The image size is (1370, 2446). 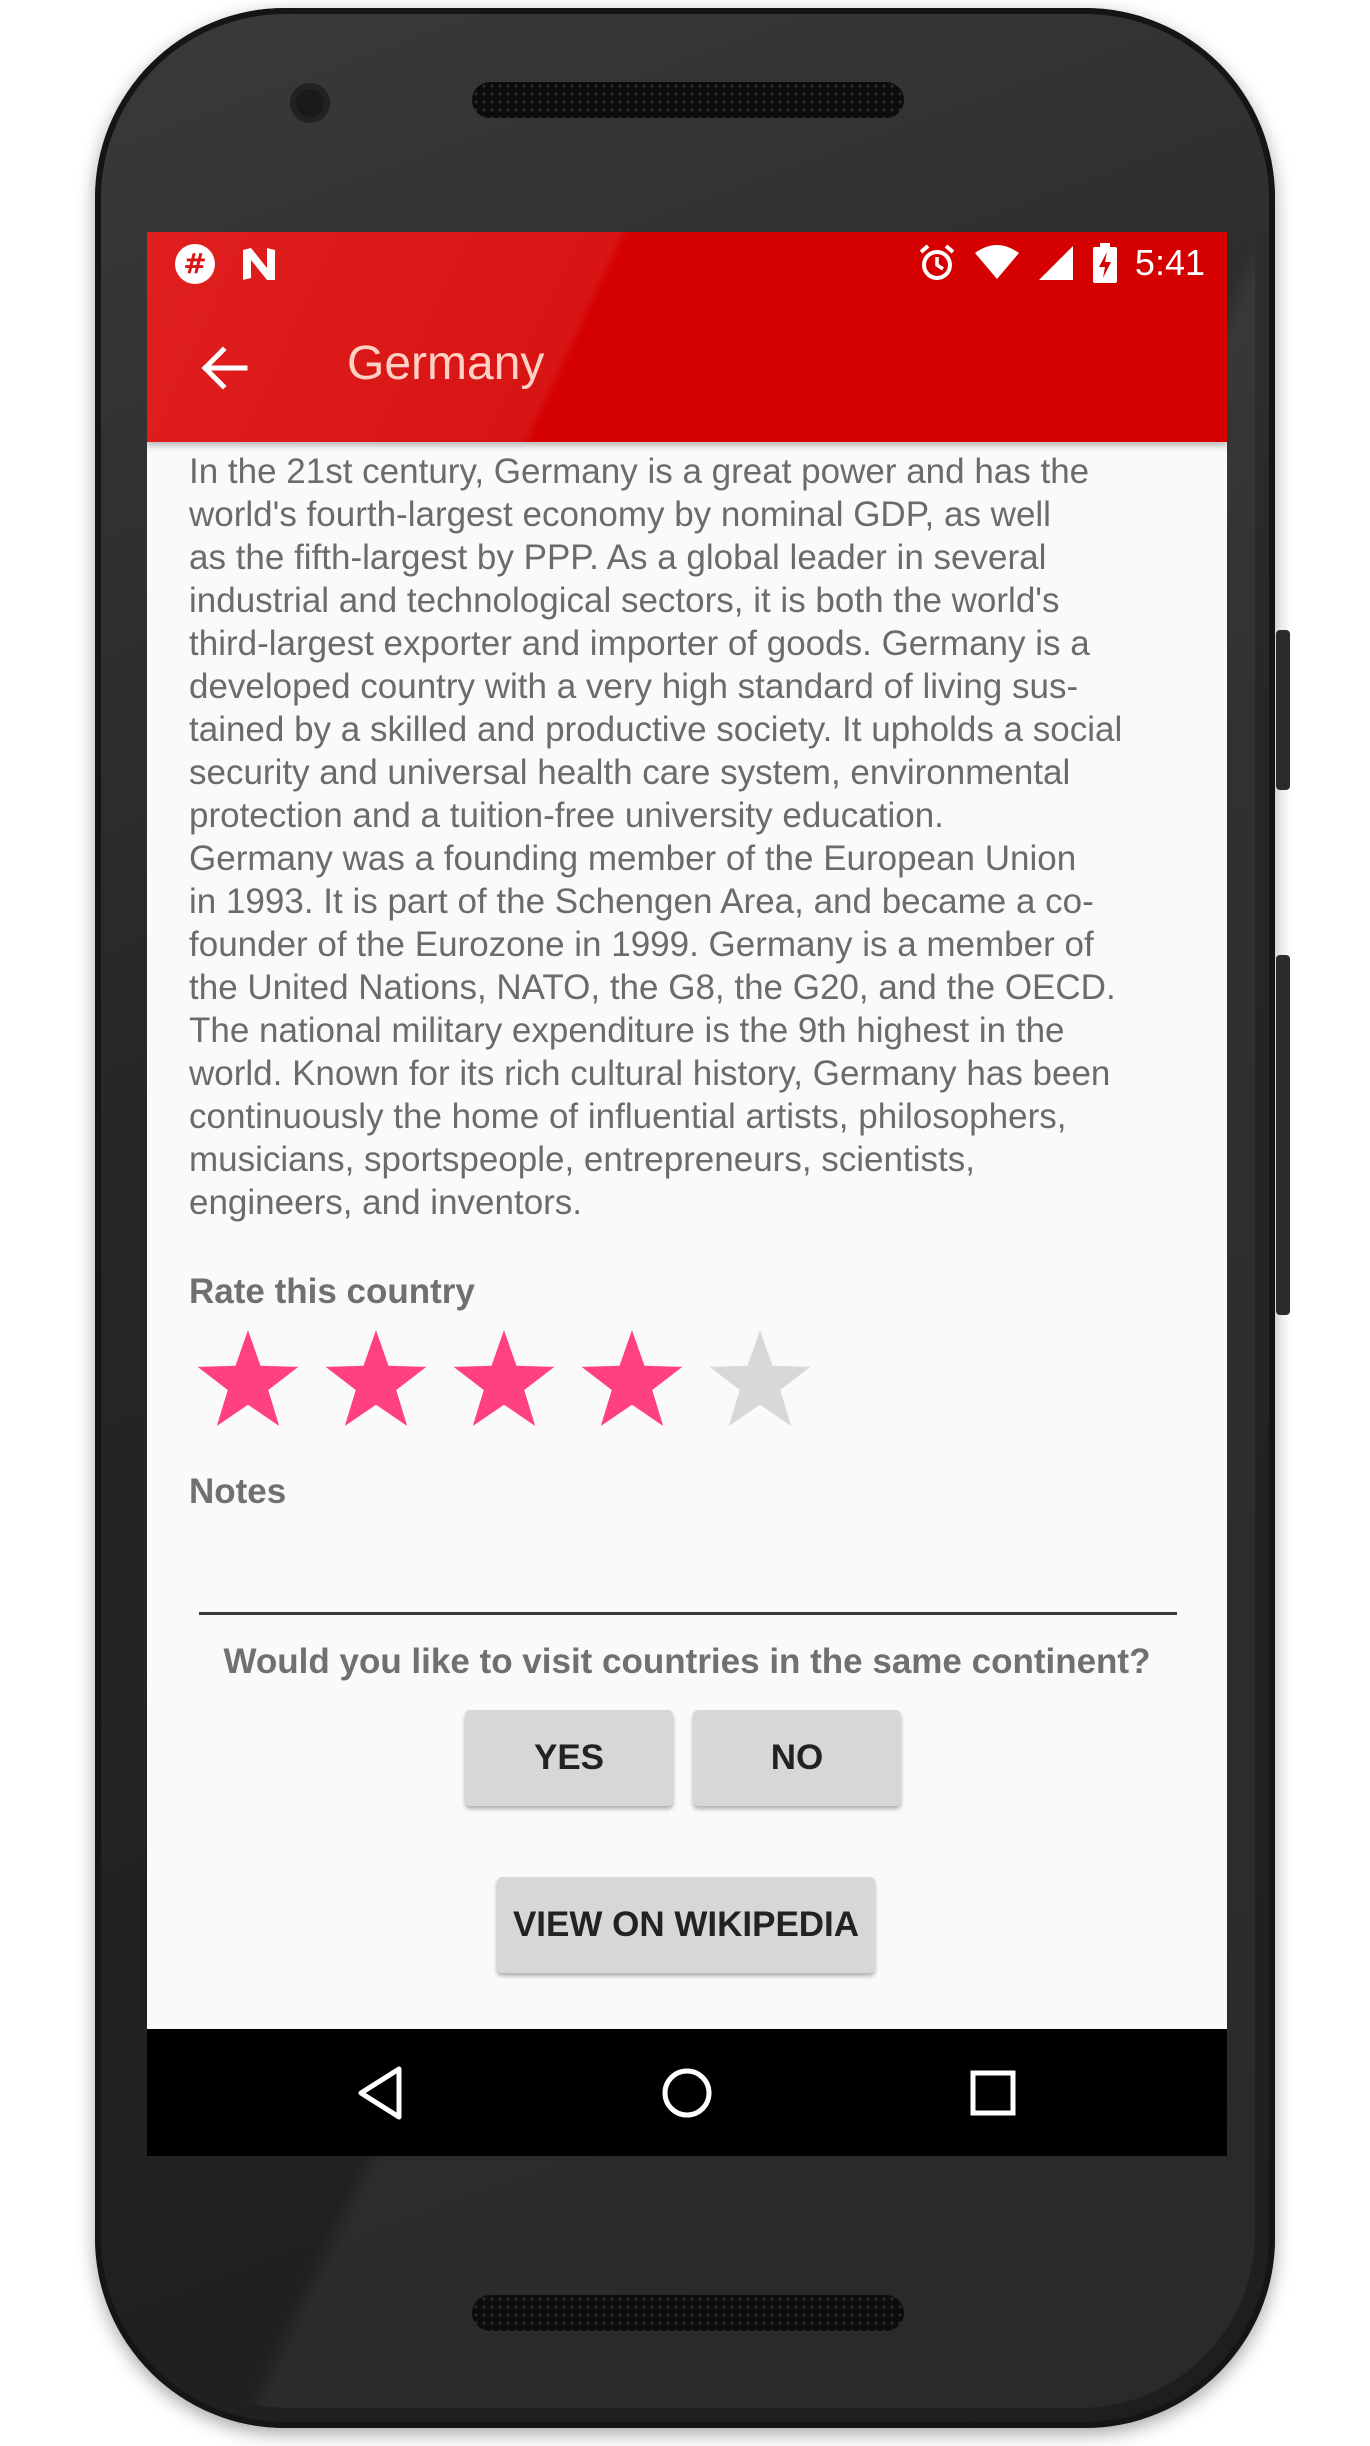 What do you see at coordinates (1283, 1135) in the screenshot?
I see `volume-button` at bounding box center [1283, 1135].